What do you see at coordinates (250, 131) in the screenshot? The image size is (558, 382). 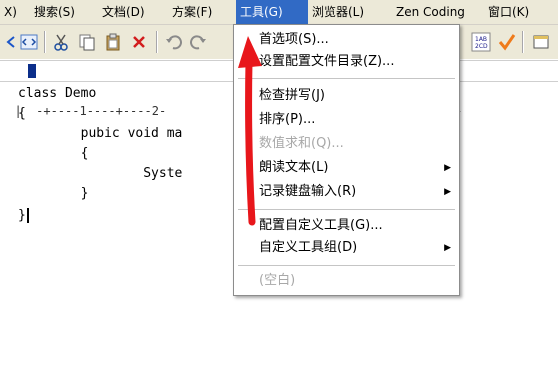 I see `annotation-arrow-icon` at bounding box center [250, 131].